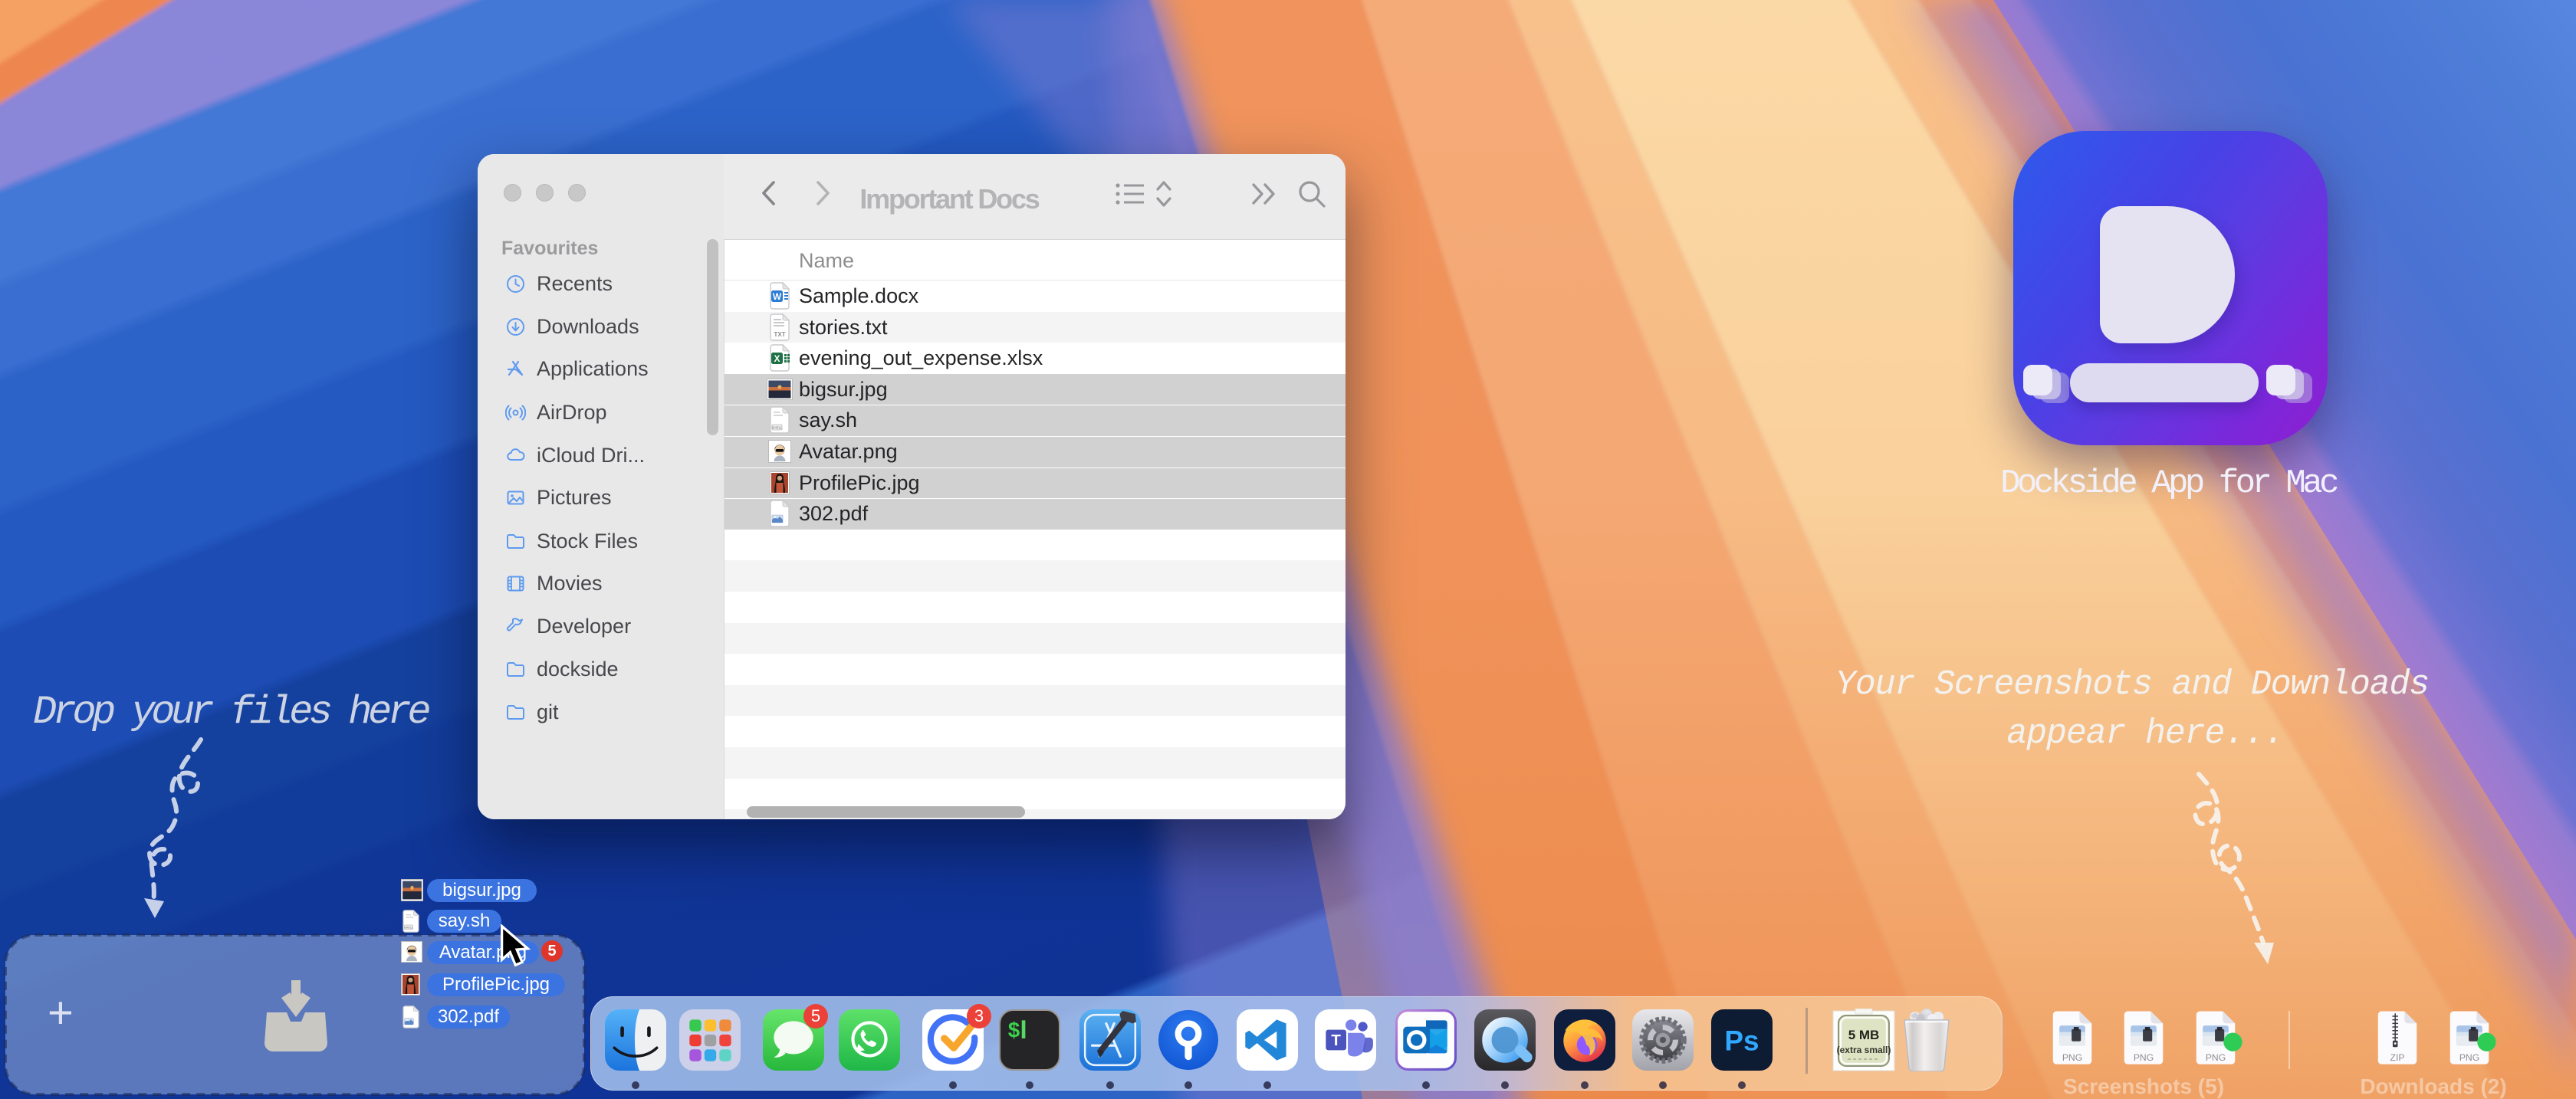 This screenshot has width=2576, height=1099. Describe the element at coordinates (1336, 1040) in the screenshot. I see `svg-text: T` at that location.